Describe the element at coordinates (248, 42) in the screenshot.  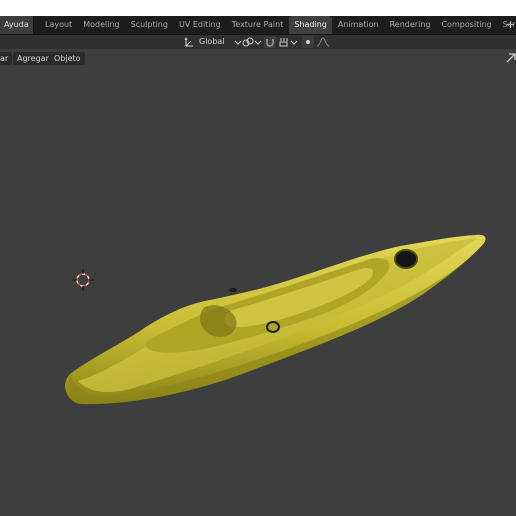
I see `pivot-chain-icon` at that location.